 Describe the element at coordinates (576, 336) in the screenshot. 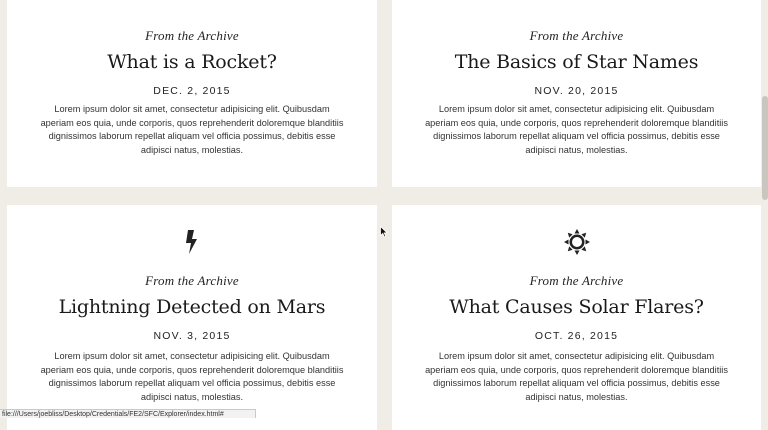

I see `card-date: OCT. 26, 2015` at that location.